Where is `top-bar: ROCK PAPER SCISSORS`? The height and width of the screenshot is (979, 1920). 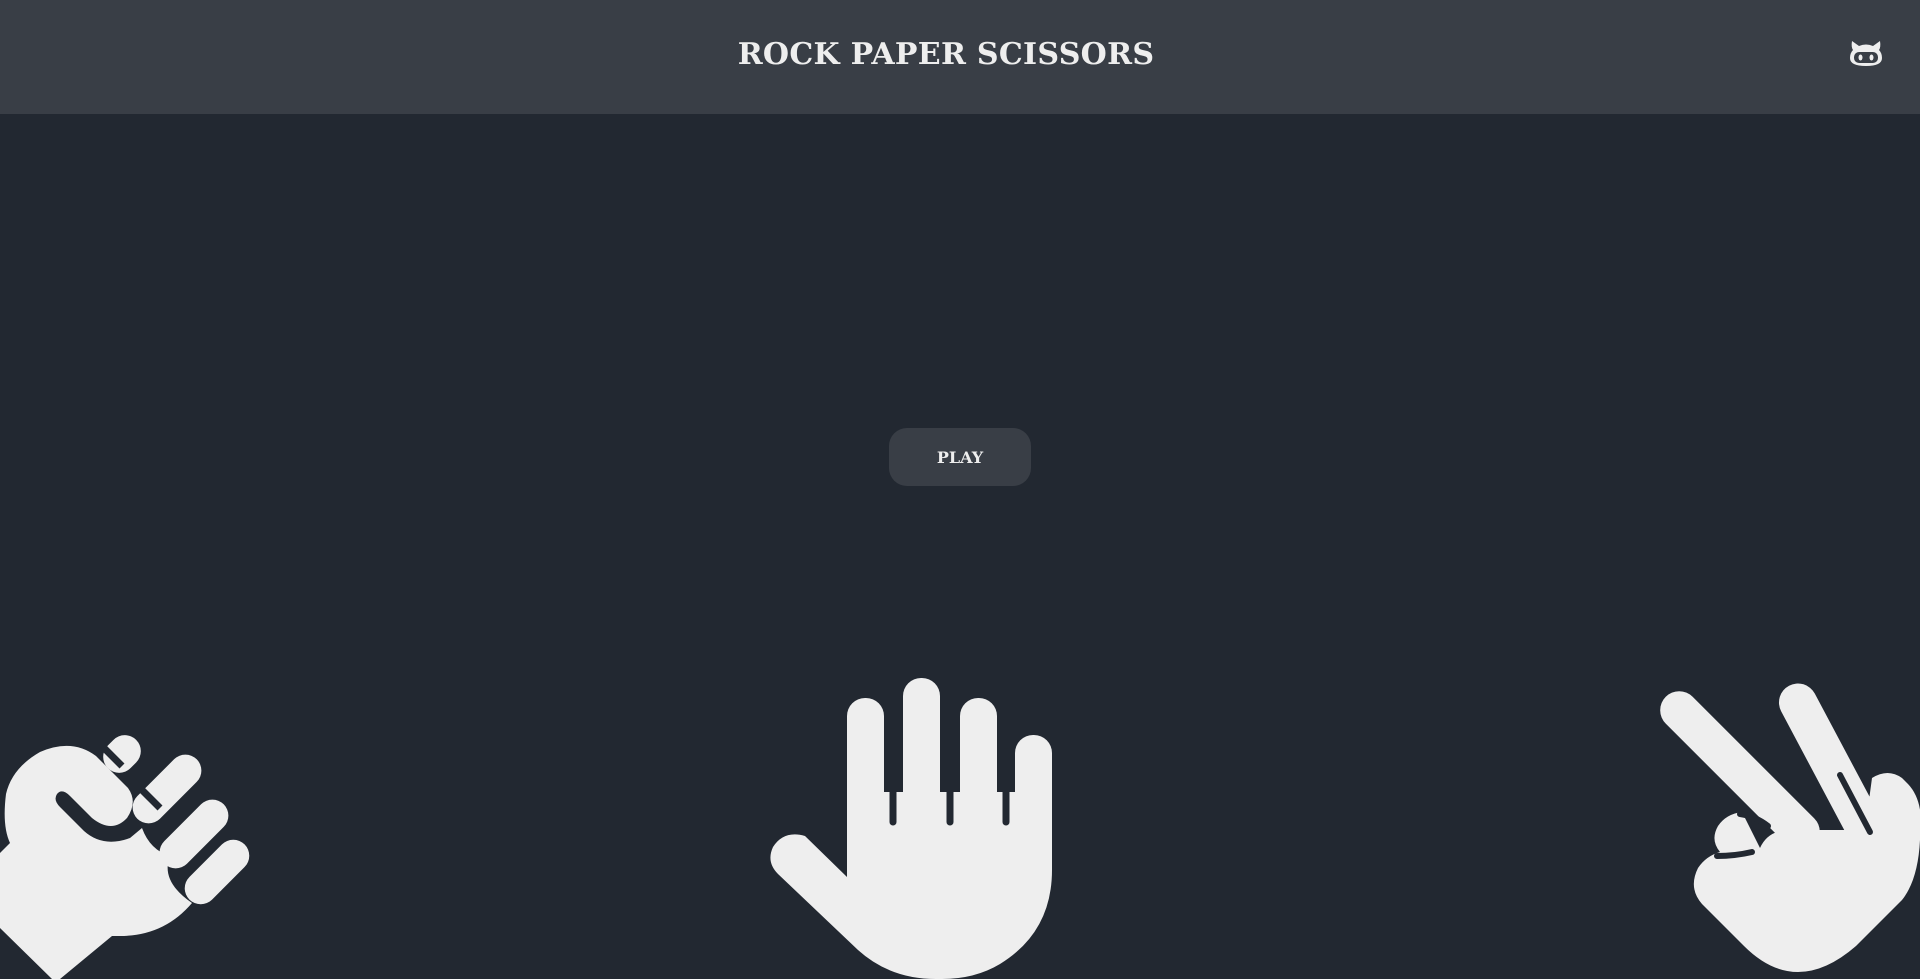 top-bar: ROCK PAPER SCISSORS is located at coordinates (960, 57).